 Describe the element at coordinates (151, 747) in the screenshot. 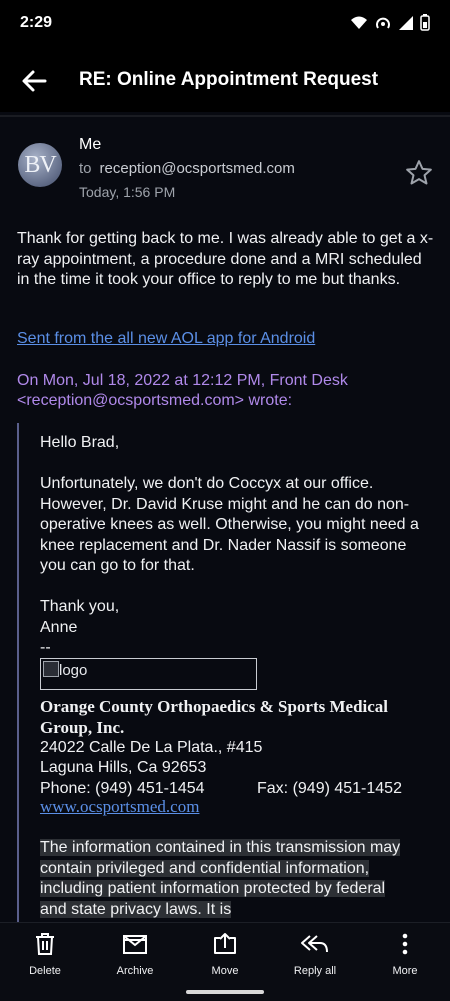

I see `address-line-1: 24022 Calle De La Plata., #415` at that location.